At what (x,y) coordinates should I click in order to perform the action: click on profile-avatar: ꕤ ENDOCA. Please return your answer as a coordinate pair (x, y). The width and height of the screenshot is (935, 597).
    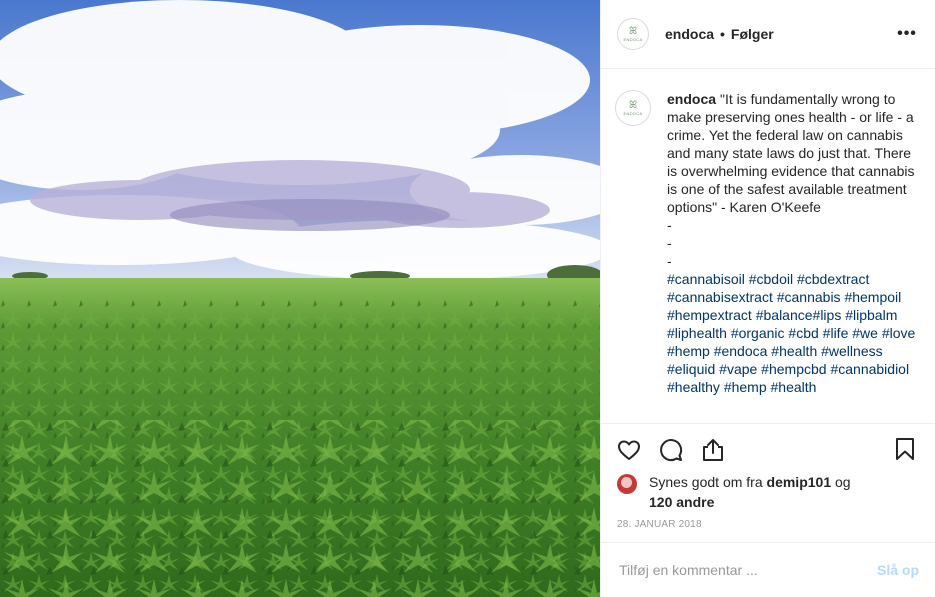
    Looking at the image, I should click on (633, 34).